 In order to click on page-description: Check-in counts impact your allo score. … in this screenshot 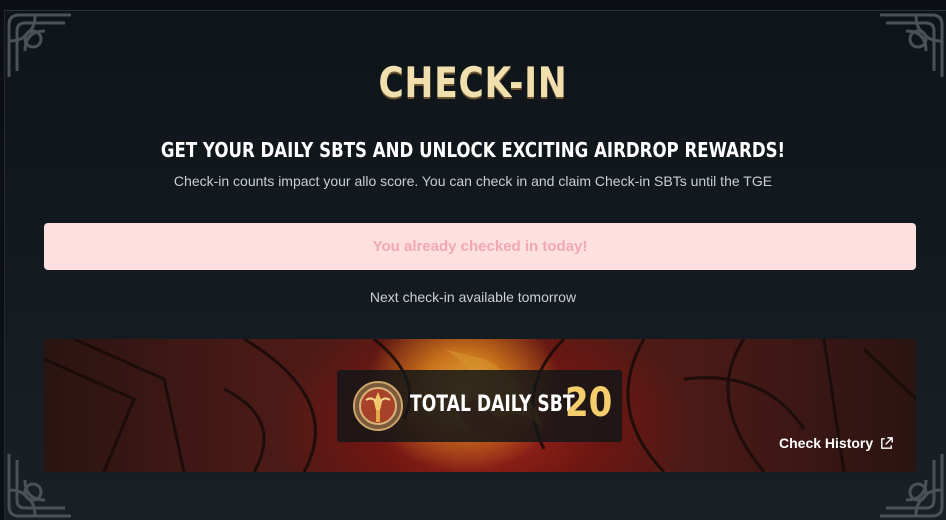, I will do `click(473, 181)`.